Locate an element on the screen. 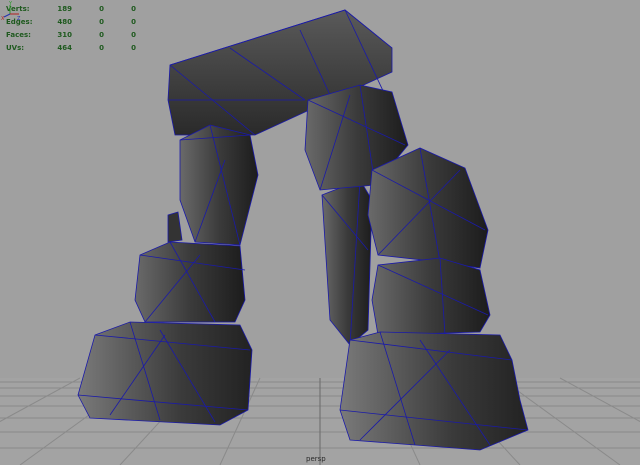 Image resolution: width=640 pixels, height=465 pixels. hud-label: Faces: is located at coordinates (18, 34).